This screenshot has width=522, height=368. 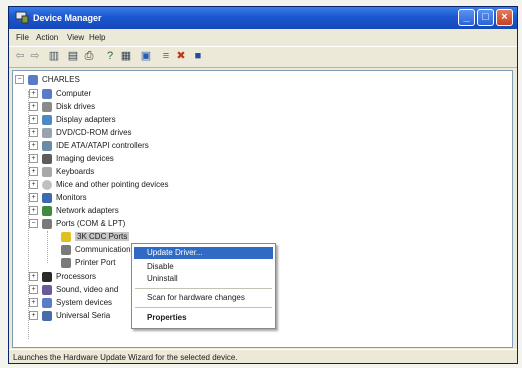 What do you see at coordinates (95, 262) in the screenshot?
I see `tree-item-label: Printer Port` at bounding box center [95, 262].